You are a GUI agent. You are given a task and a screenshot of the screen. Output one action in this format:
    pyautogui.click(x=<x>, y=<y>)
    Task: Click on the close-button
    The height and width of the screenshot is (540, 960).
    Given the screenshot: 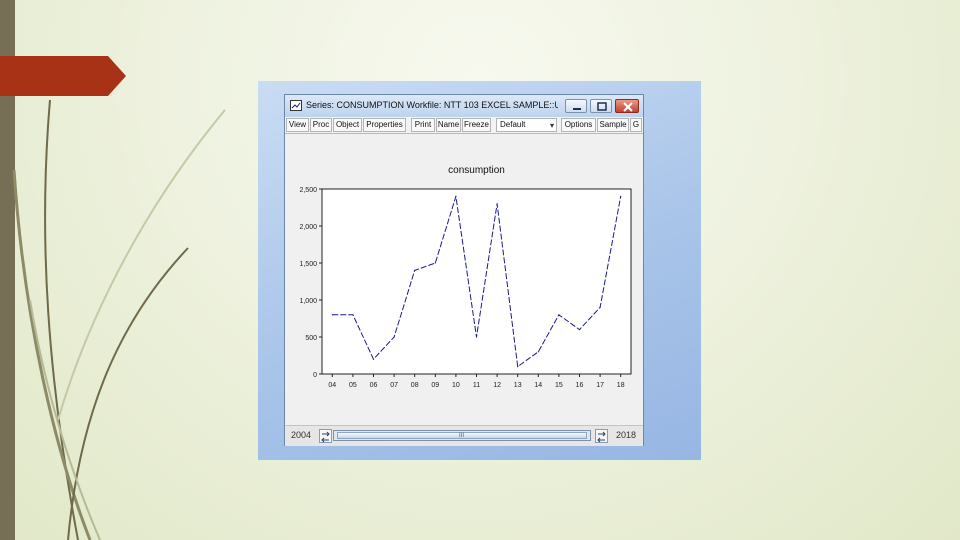 What is the action you would take?
    pyautogui.click(x=627, y=106)
    